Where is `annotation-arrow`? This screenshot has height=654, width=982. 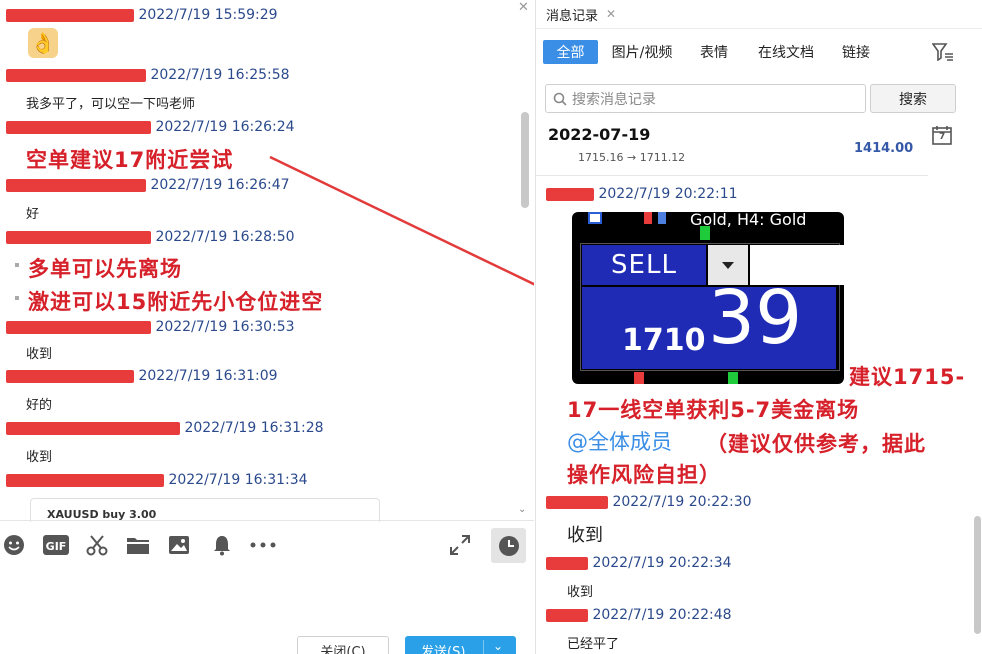
annotation-arrow is located at coordinates (401, 220).